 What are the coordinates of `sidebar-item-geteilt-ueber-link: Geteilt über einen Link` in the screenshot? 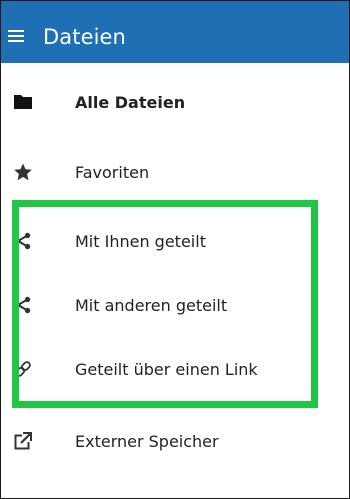 It's located at (175, 369).